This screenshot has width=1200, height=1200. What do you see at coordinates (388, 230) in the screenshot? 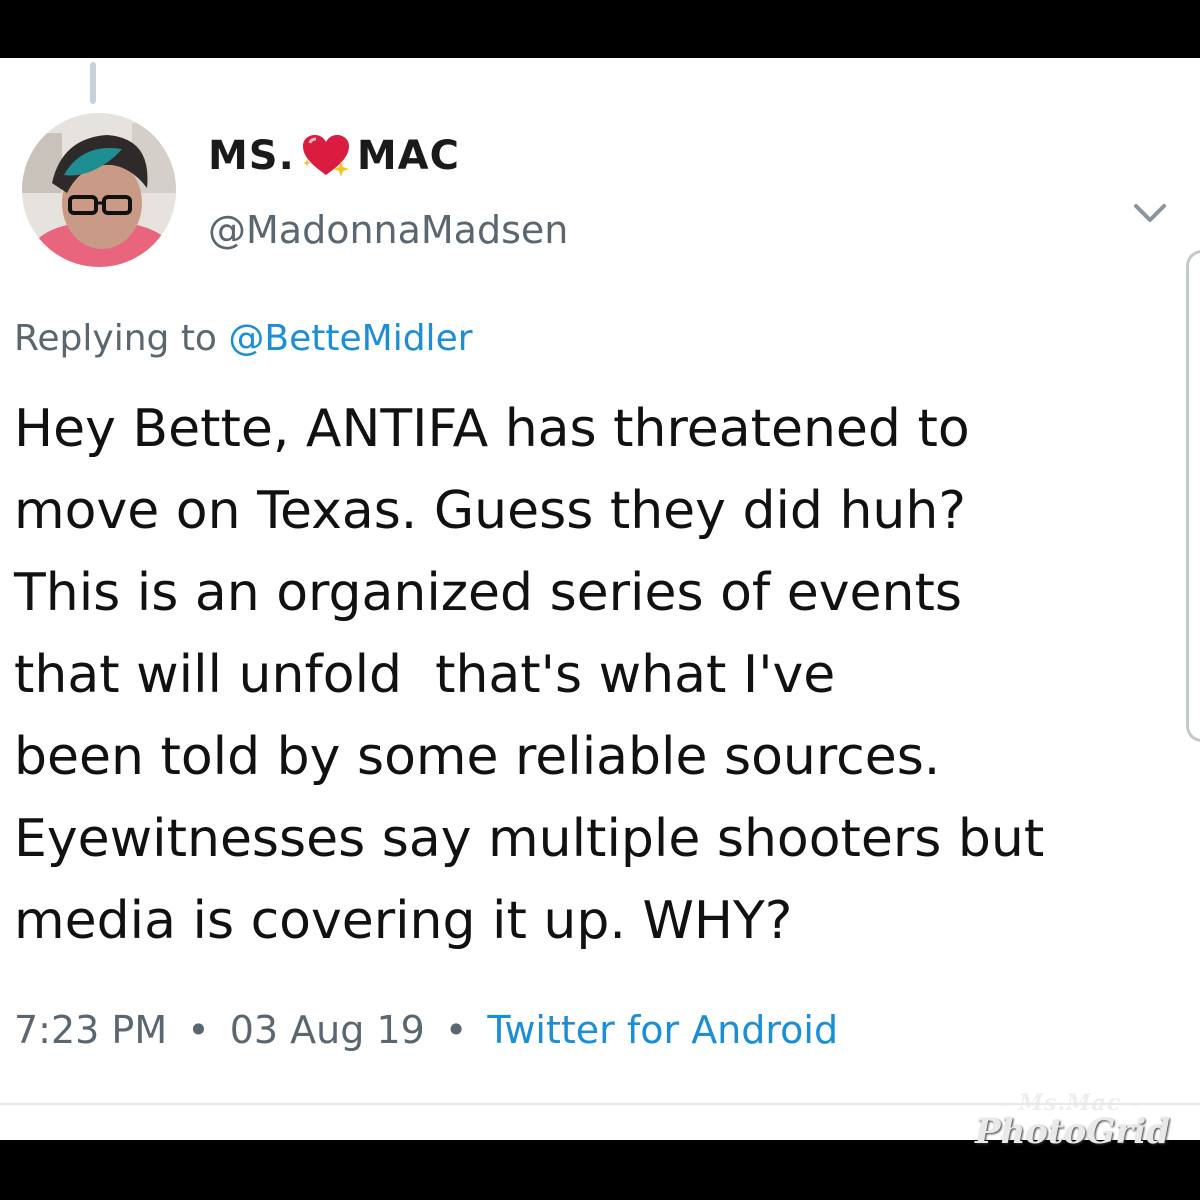
I see `user-handle: @MadonnaMadsen` at bounding box center [388, 230].